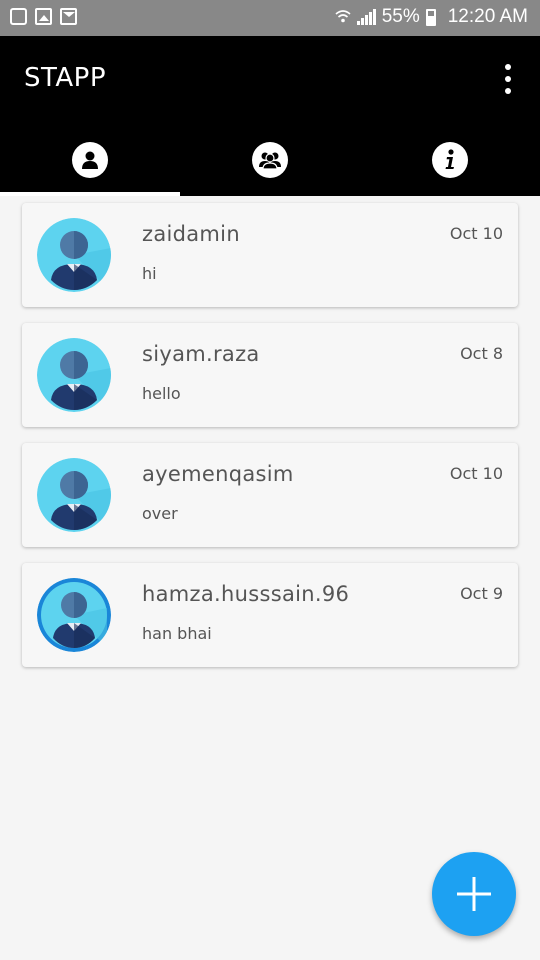  I want to click on status-bar: 55% 12:20 AM, so click(270, 18).